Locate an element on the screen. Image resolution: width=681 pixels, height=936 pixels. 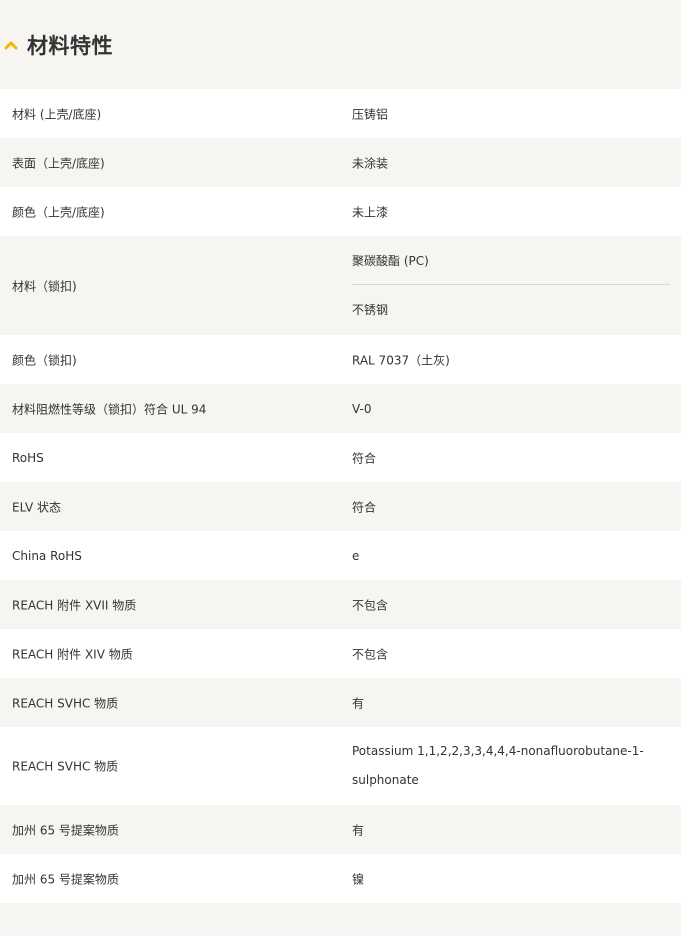
table-row: 颜色（上壳/底座) 未上漆 is located at coordinates (340, 211).